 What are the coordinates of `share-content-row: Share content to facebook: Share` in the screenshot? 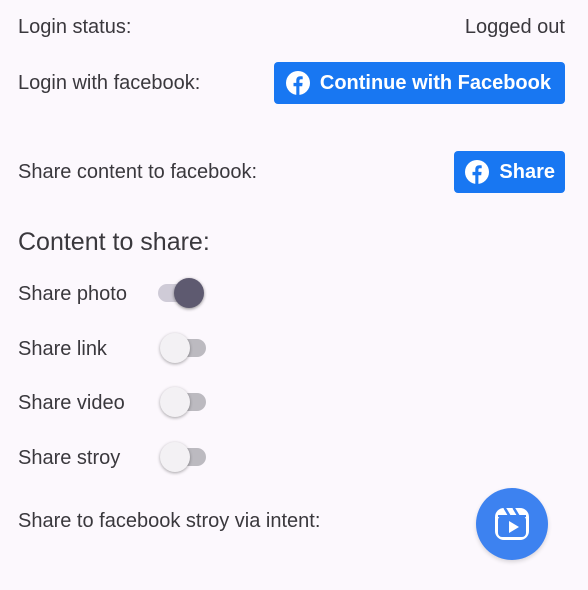 It's located at (291, 172).